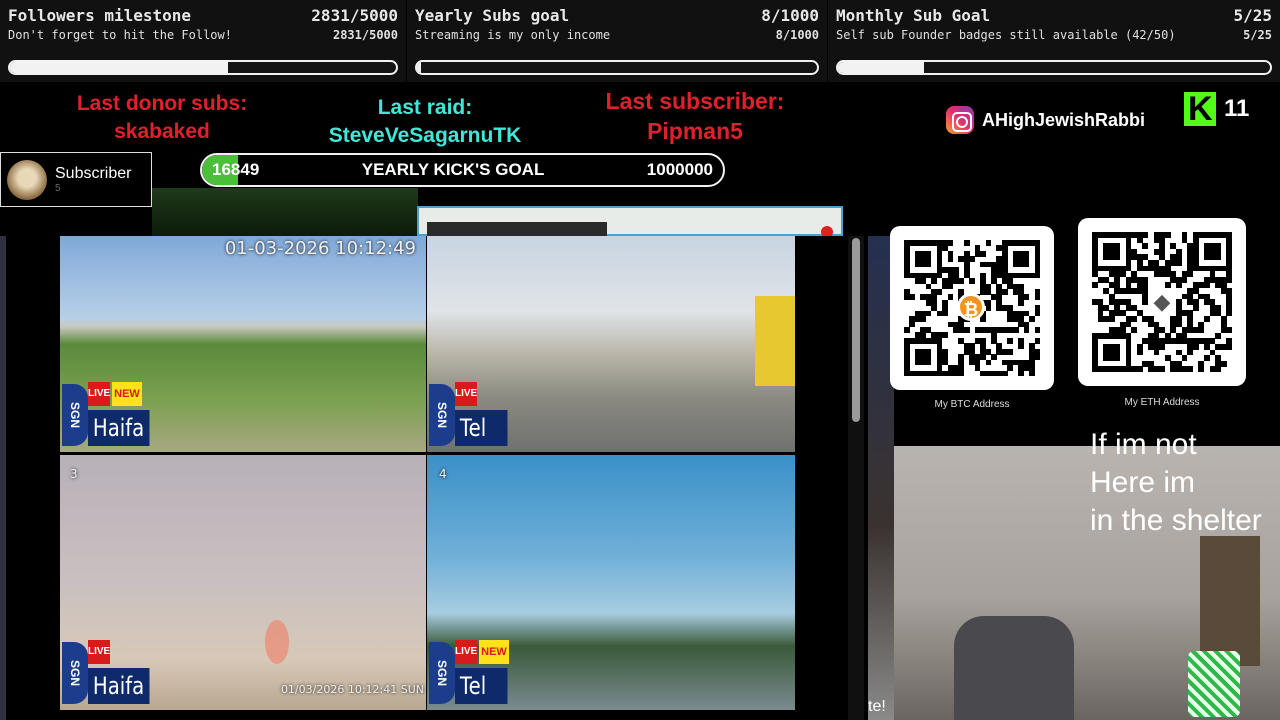  I want to click on last-subscriber-alert: Last subscriber: Pipman5, so click(695, 116).